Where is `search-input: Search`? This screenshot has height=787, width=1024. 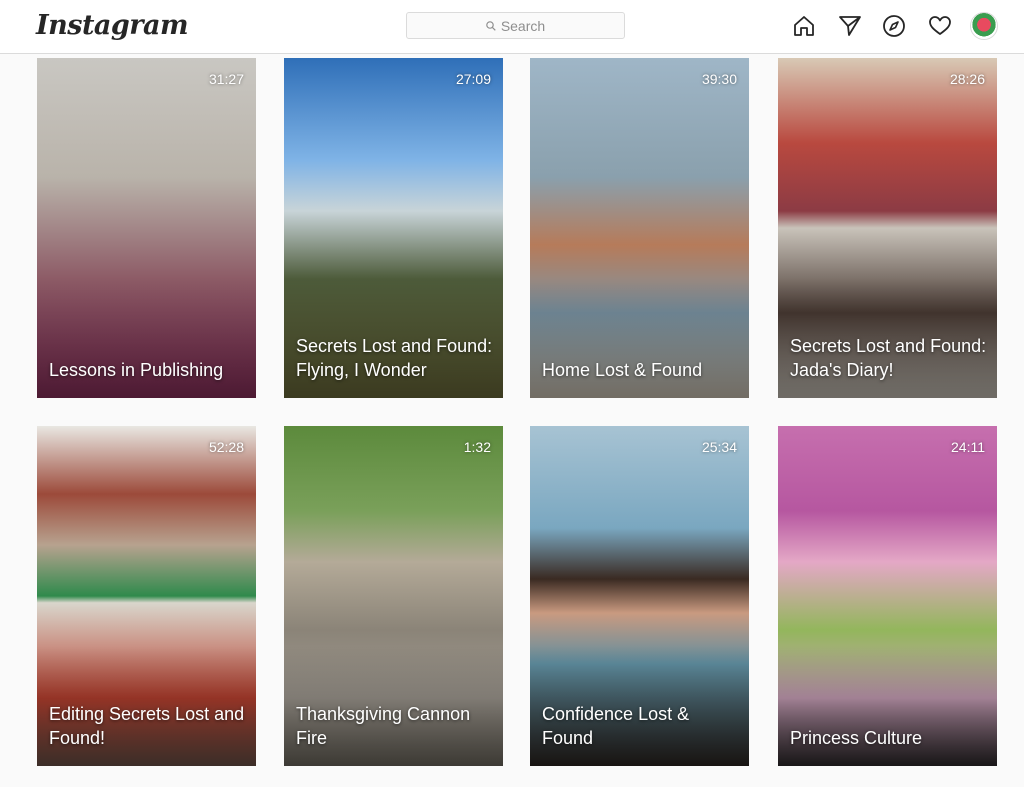
search-input: Search is located at coordinates (515, 25).